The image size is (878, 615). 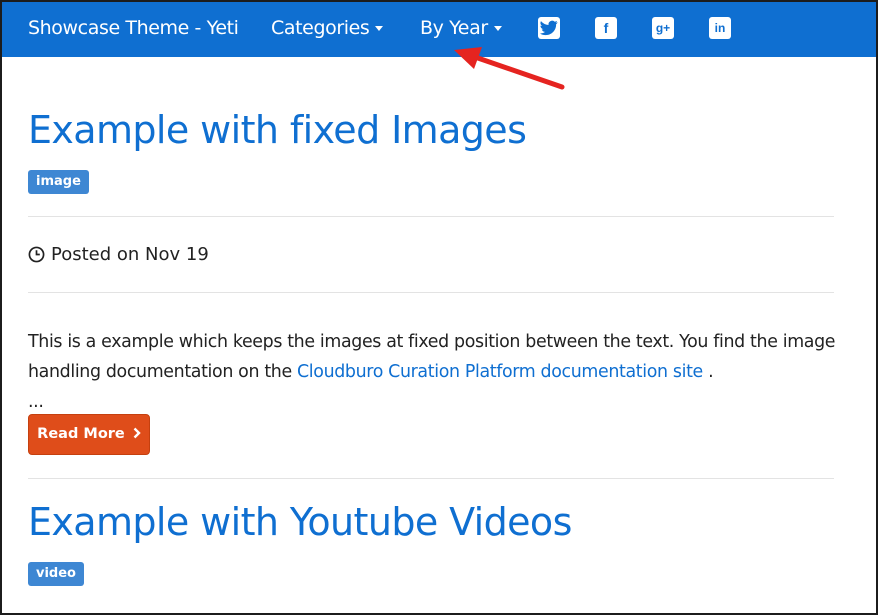 I want to click on categories-label: Categories, so click(x=320, y=28).